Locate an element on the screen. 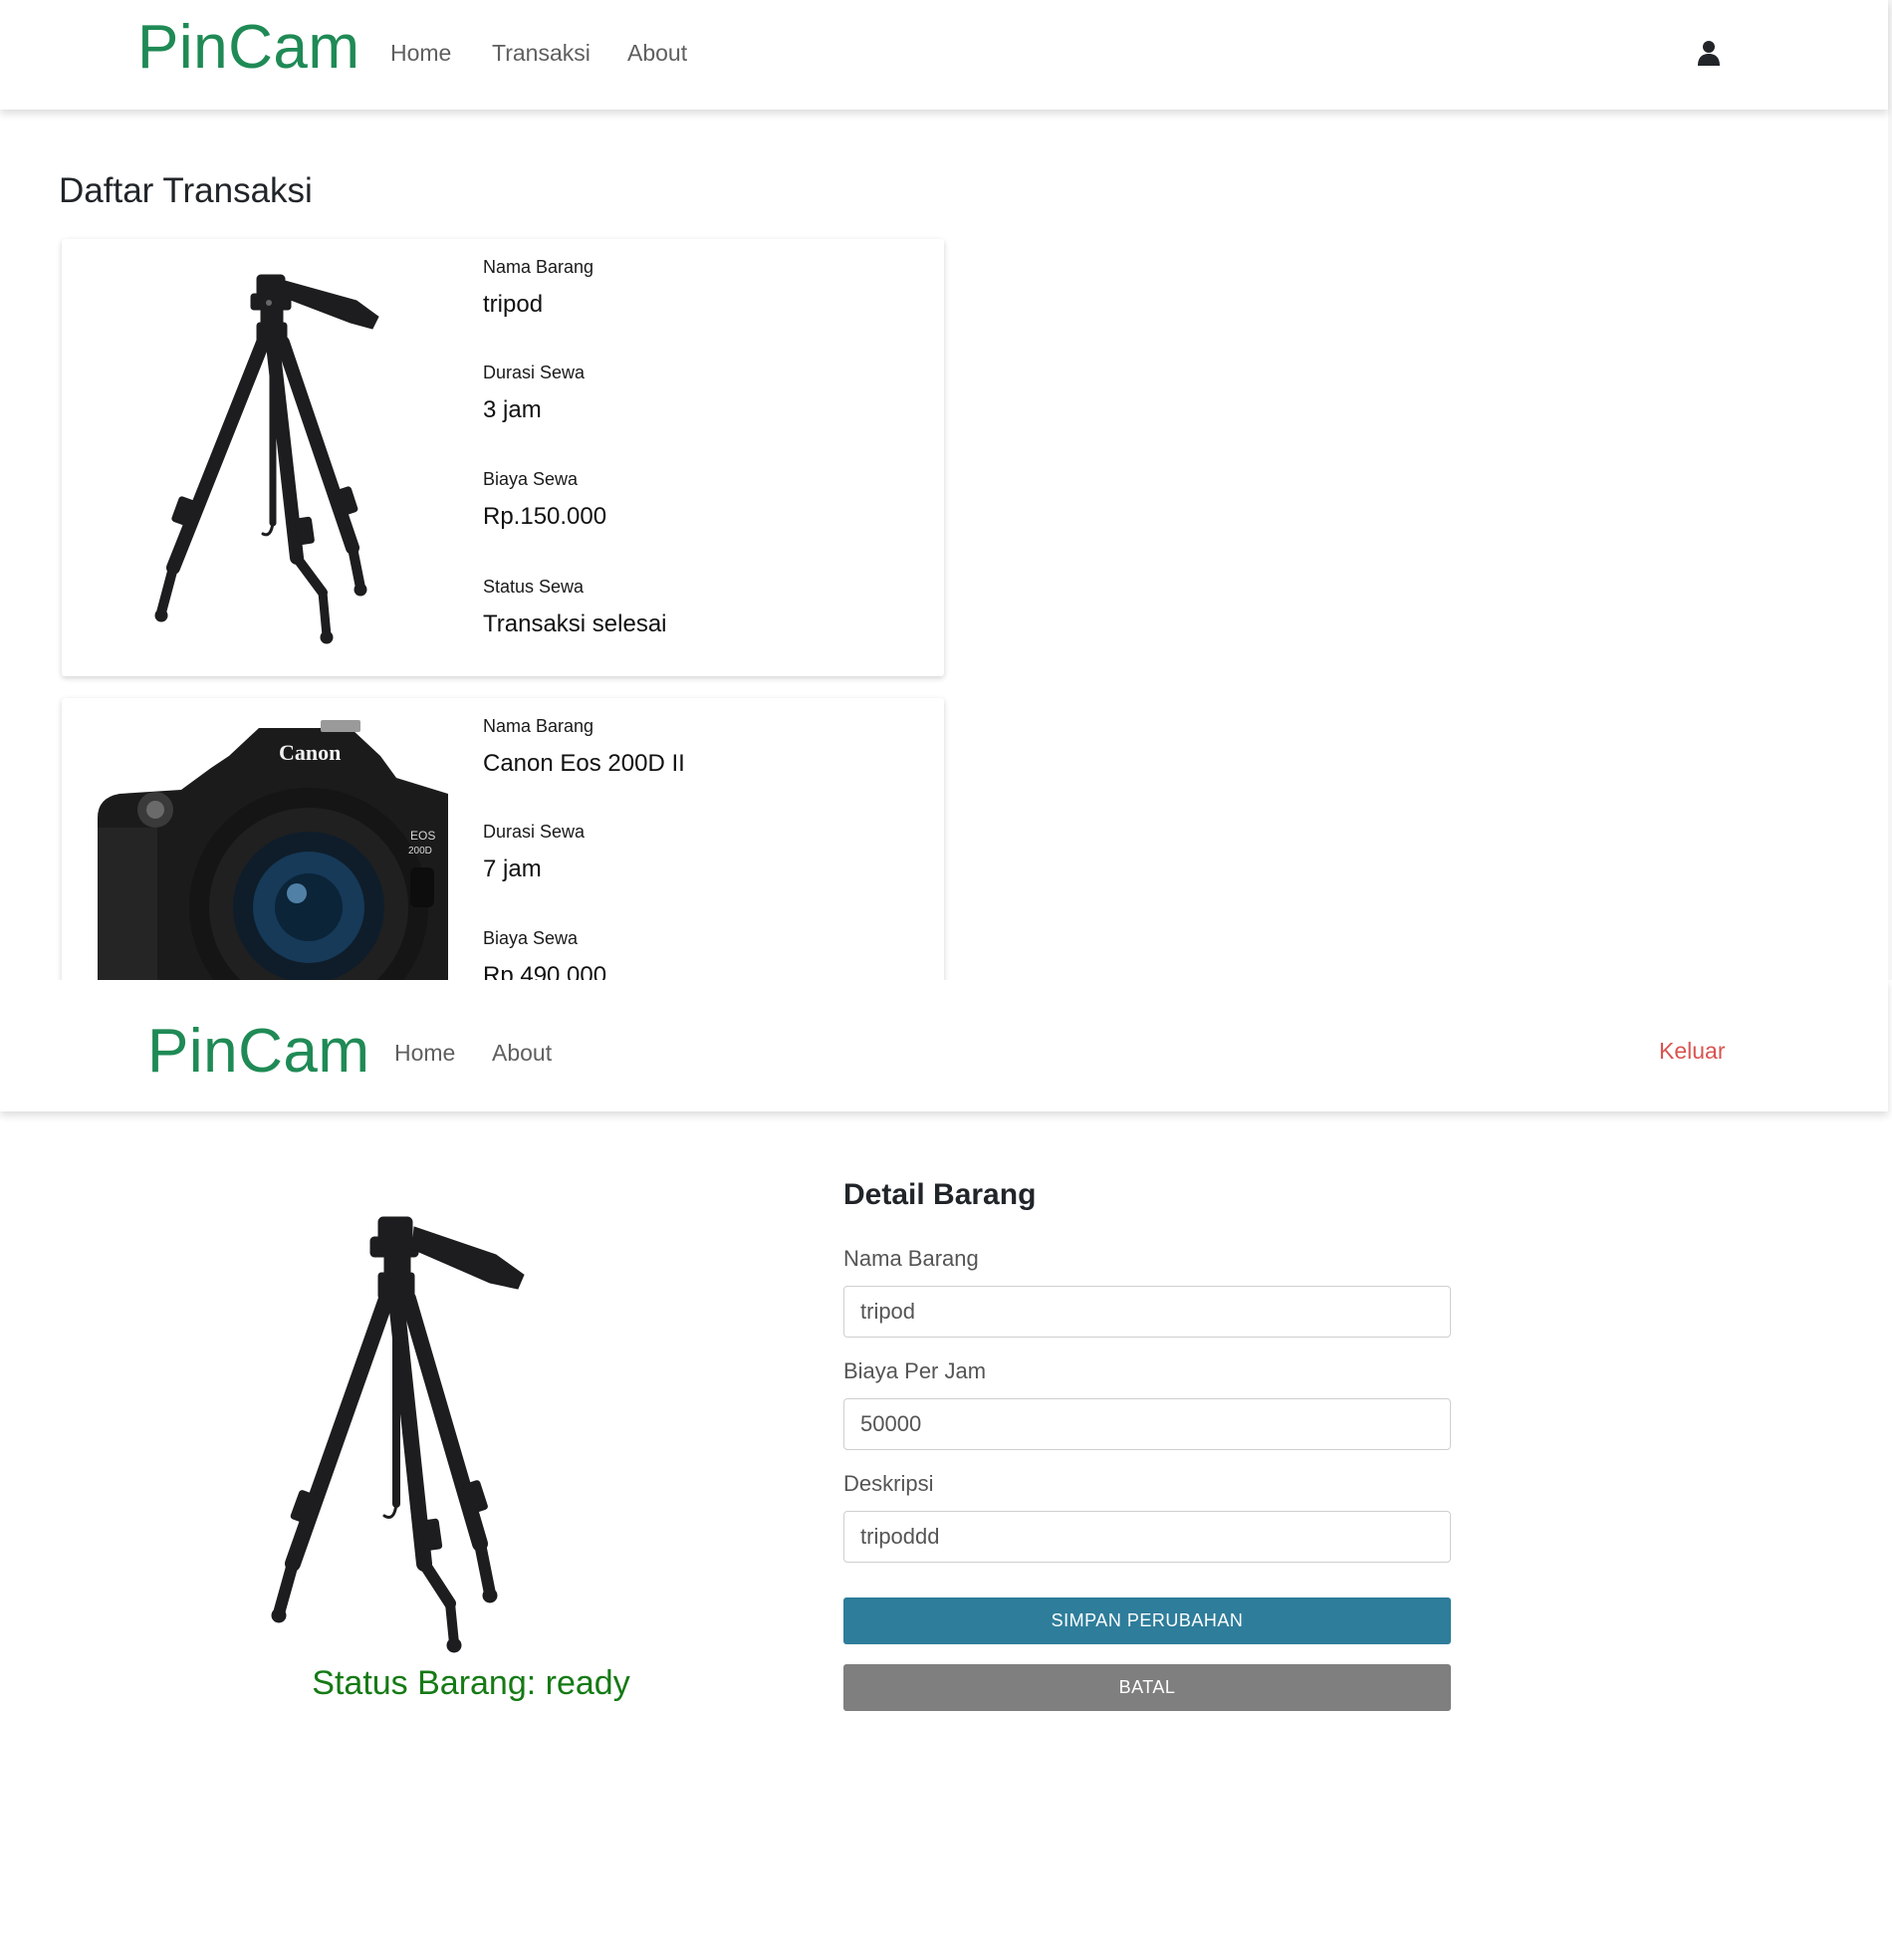 The width and height of the screenshot is (1892, 1960). top-navbar: PinCam Home Transaksi About is located at coordinates (944, 55).